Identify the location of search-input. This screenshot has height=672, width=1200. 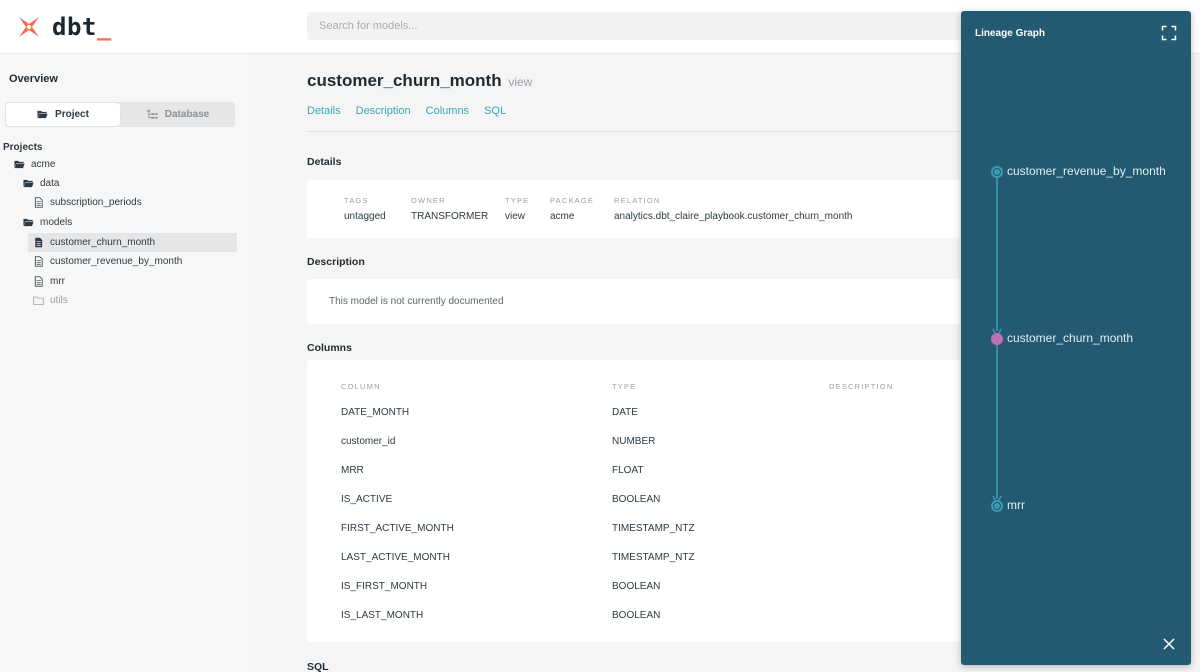
(637, 26).